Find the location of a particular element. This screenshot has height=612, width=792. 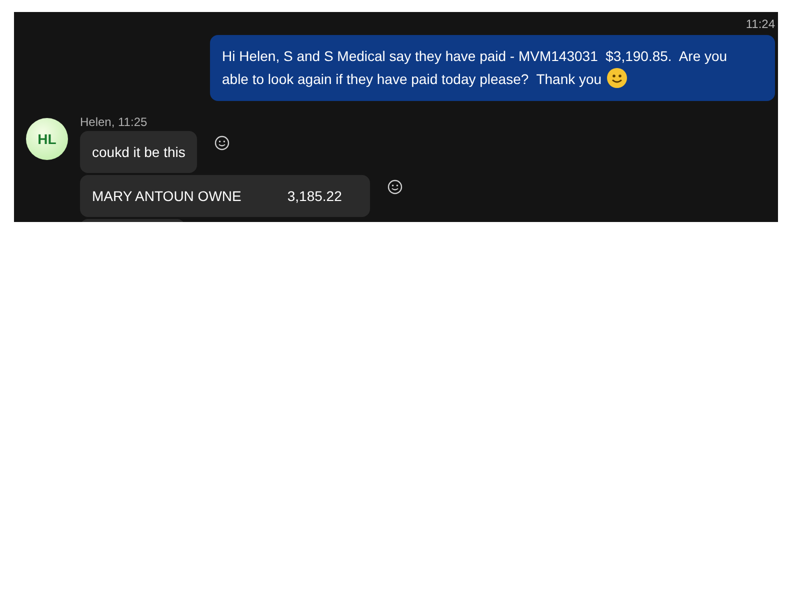

user-avatar: HL is located at coordinates (47, 139).